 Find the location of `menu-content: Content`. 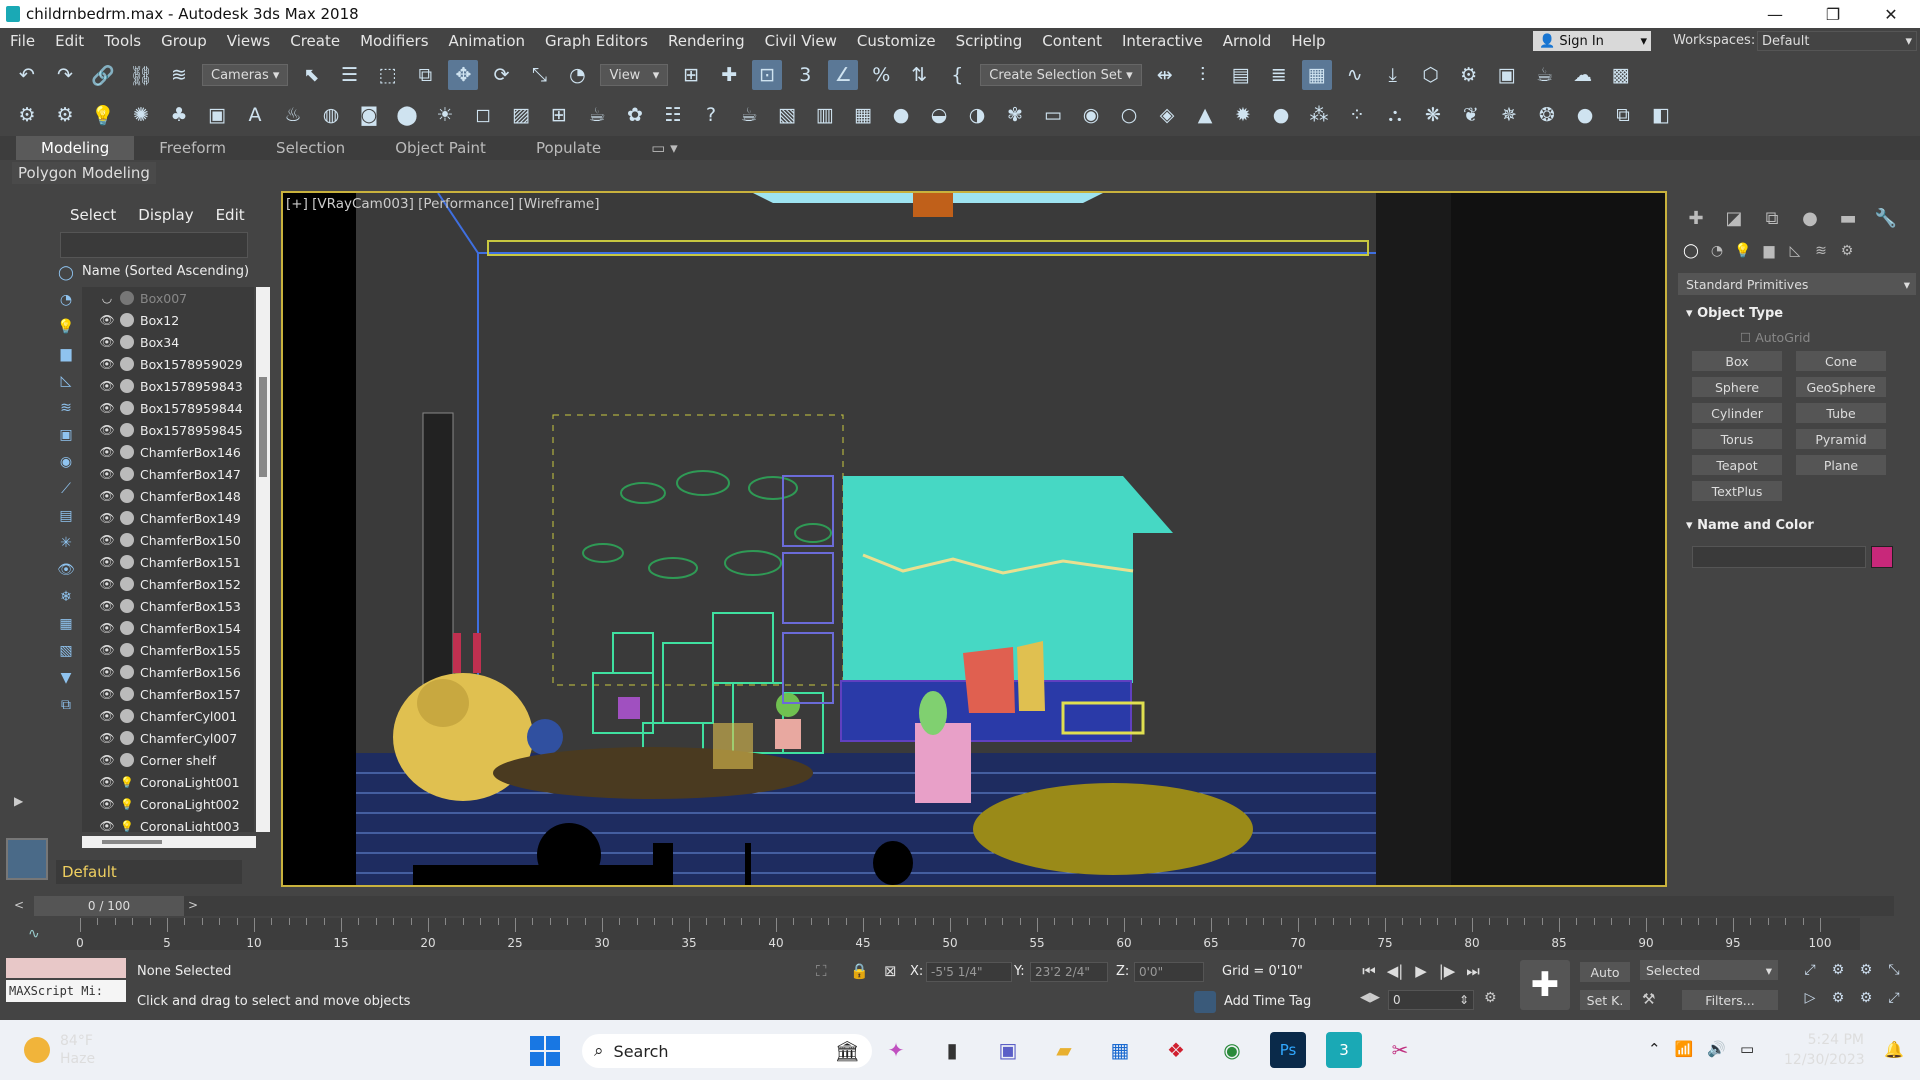

menu-content: Content is located at coordinates (1072, 41).